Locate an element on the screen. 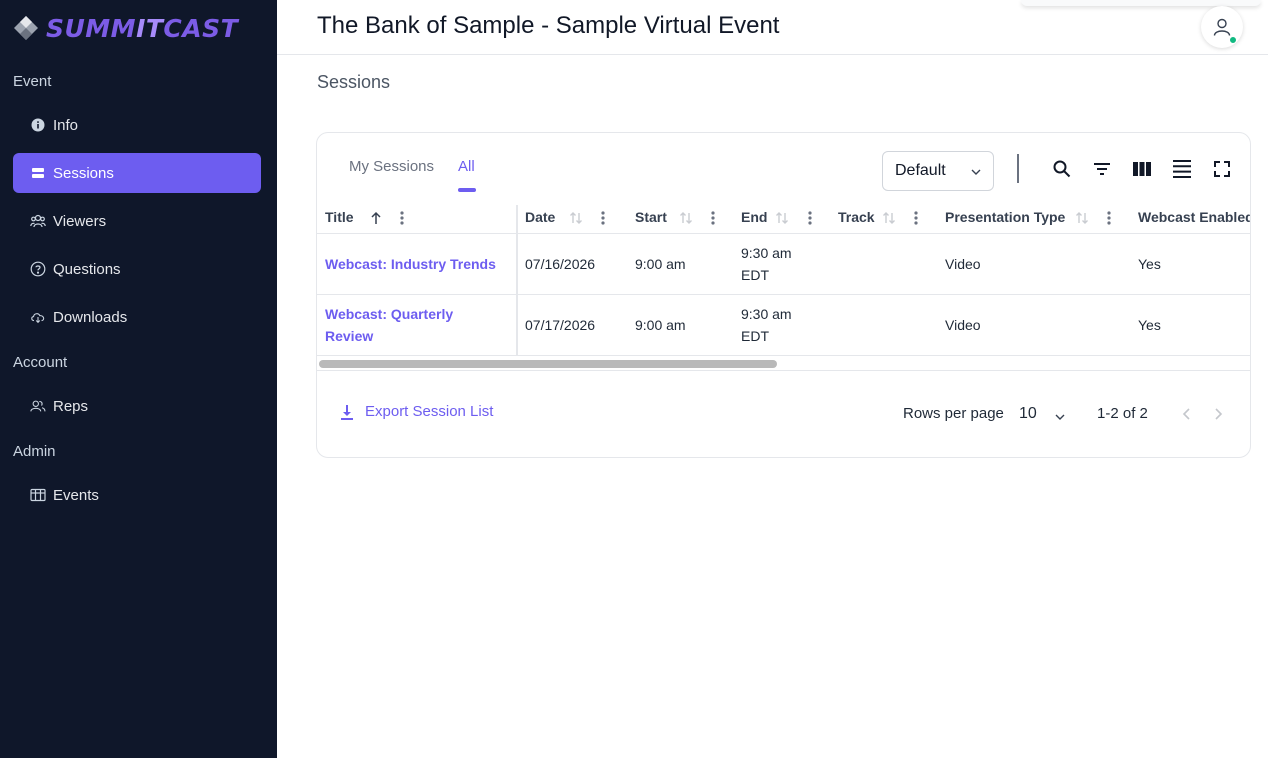 Image resolution: width=1268 pixels, height=758 pixels. sidebar-item-downloads: Downloads is located at coordinates (137, 317).